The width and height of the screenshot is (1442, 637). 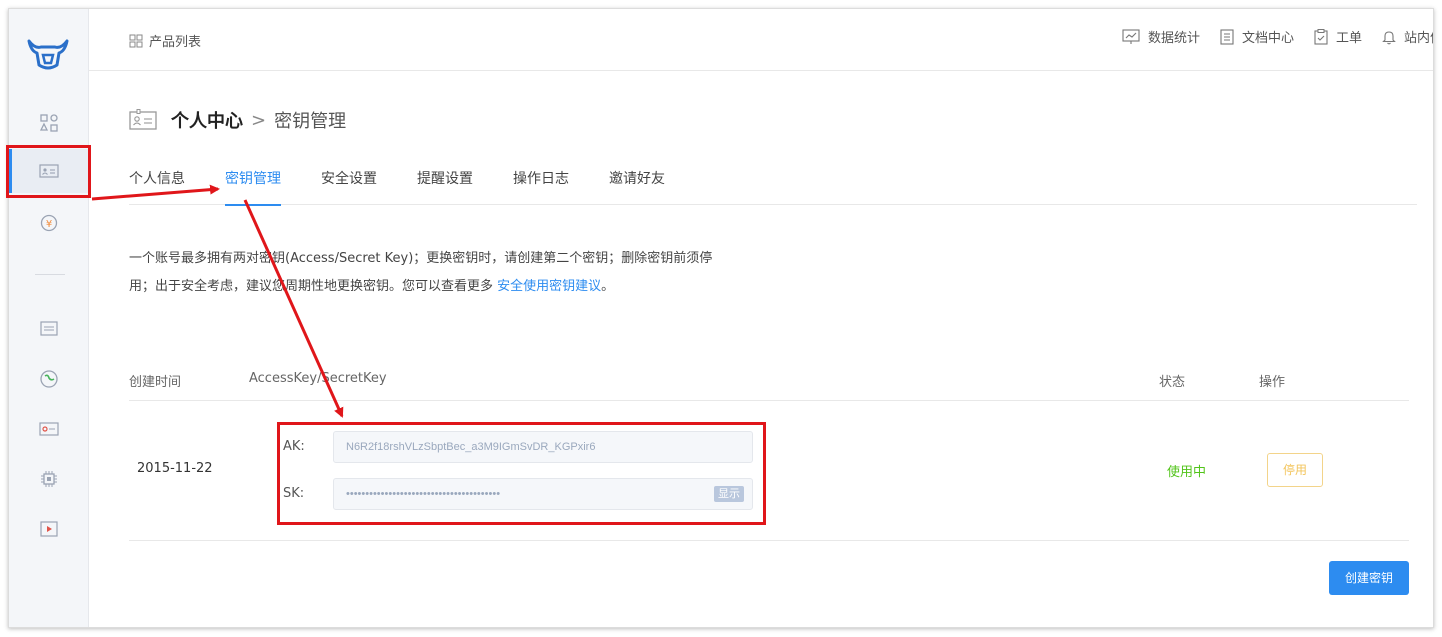 What do you see at coordinates (310, 121) in the screenshot?
I see `breadcrumb-current: 密钥管理` at bounding box center [310, 121].